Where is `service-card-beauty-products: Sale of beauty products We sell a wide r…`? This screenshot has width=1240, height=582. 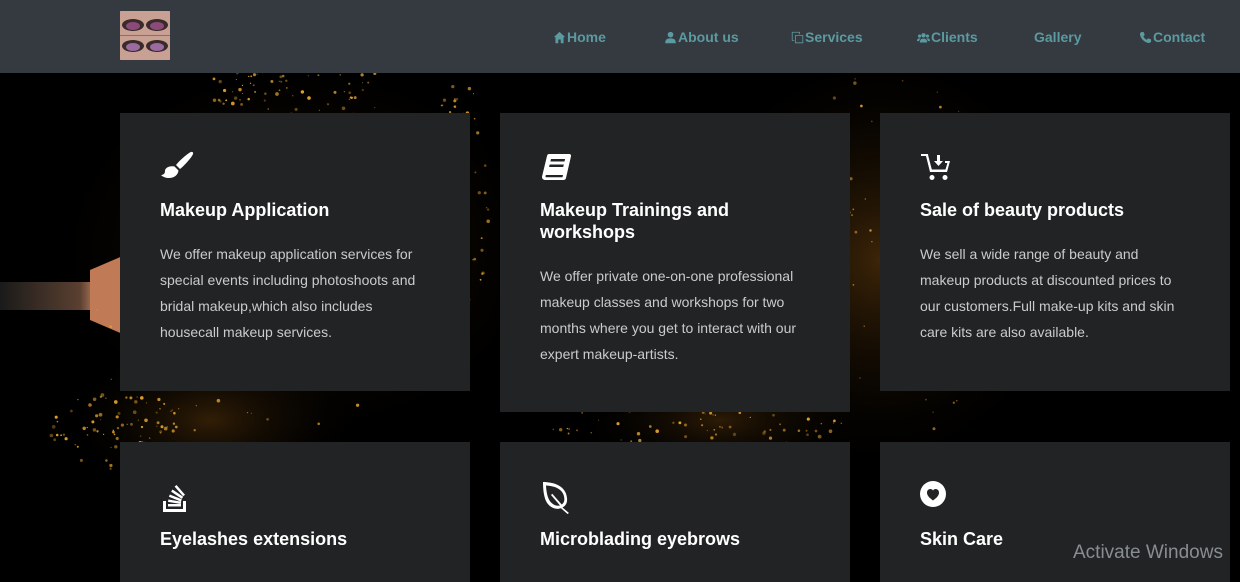 service-card-beauty-products: Sale of beauty products We sell a wide r… is located at coordinates (1055, 252).